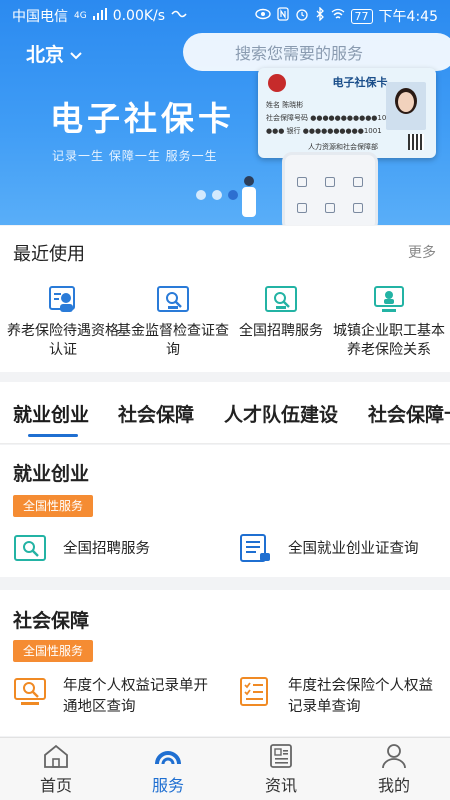  I want to click on user-icon, so click(394, 756).